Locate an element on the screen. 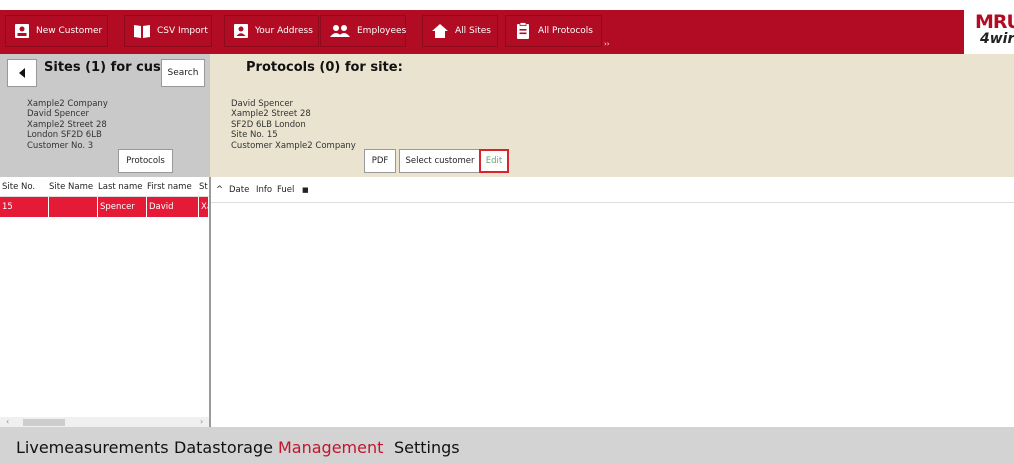  column-header-last-name: Last name is located at coordinates (122, 187).